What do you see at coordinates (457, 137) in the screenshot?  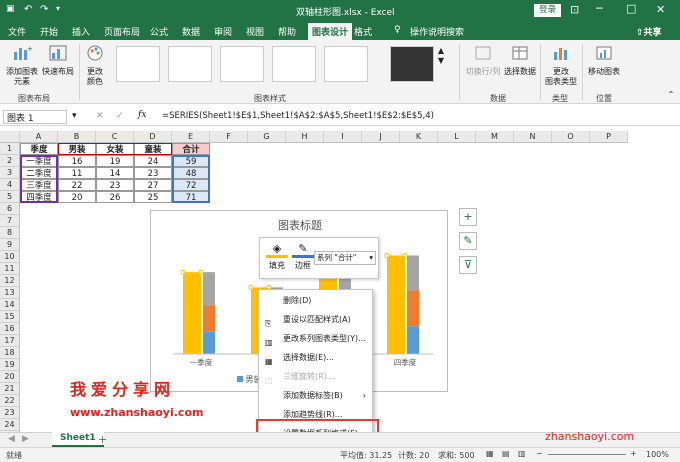 I see `column-header-L: L` at bounding box center [457, 137].